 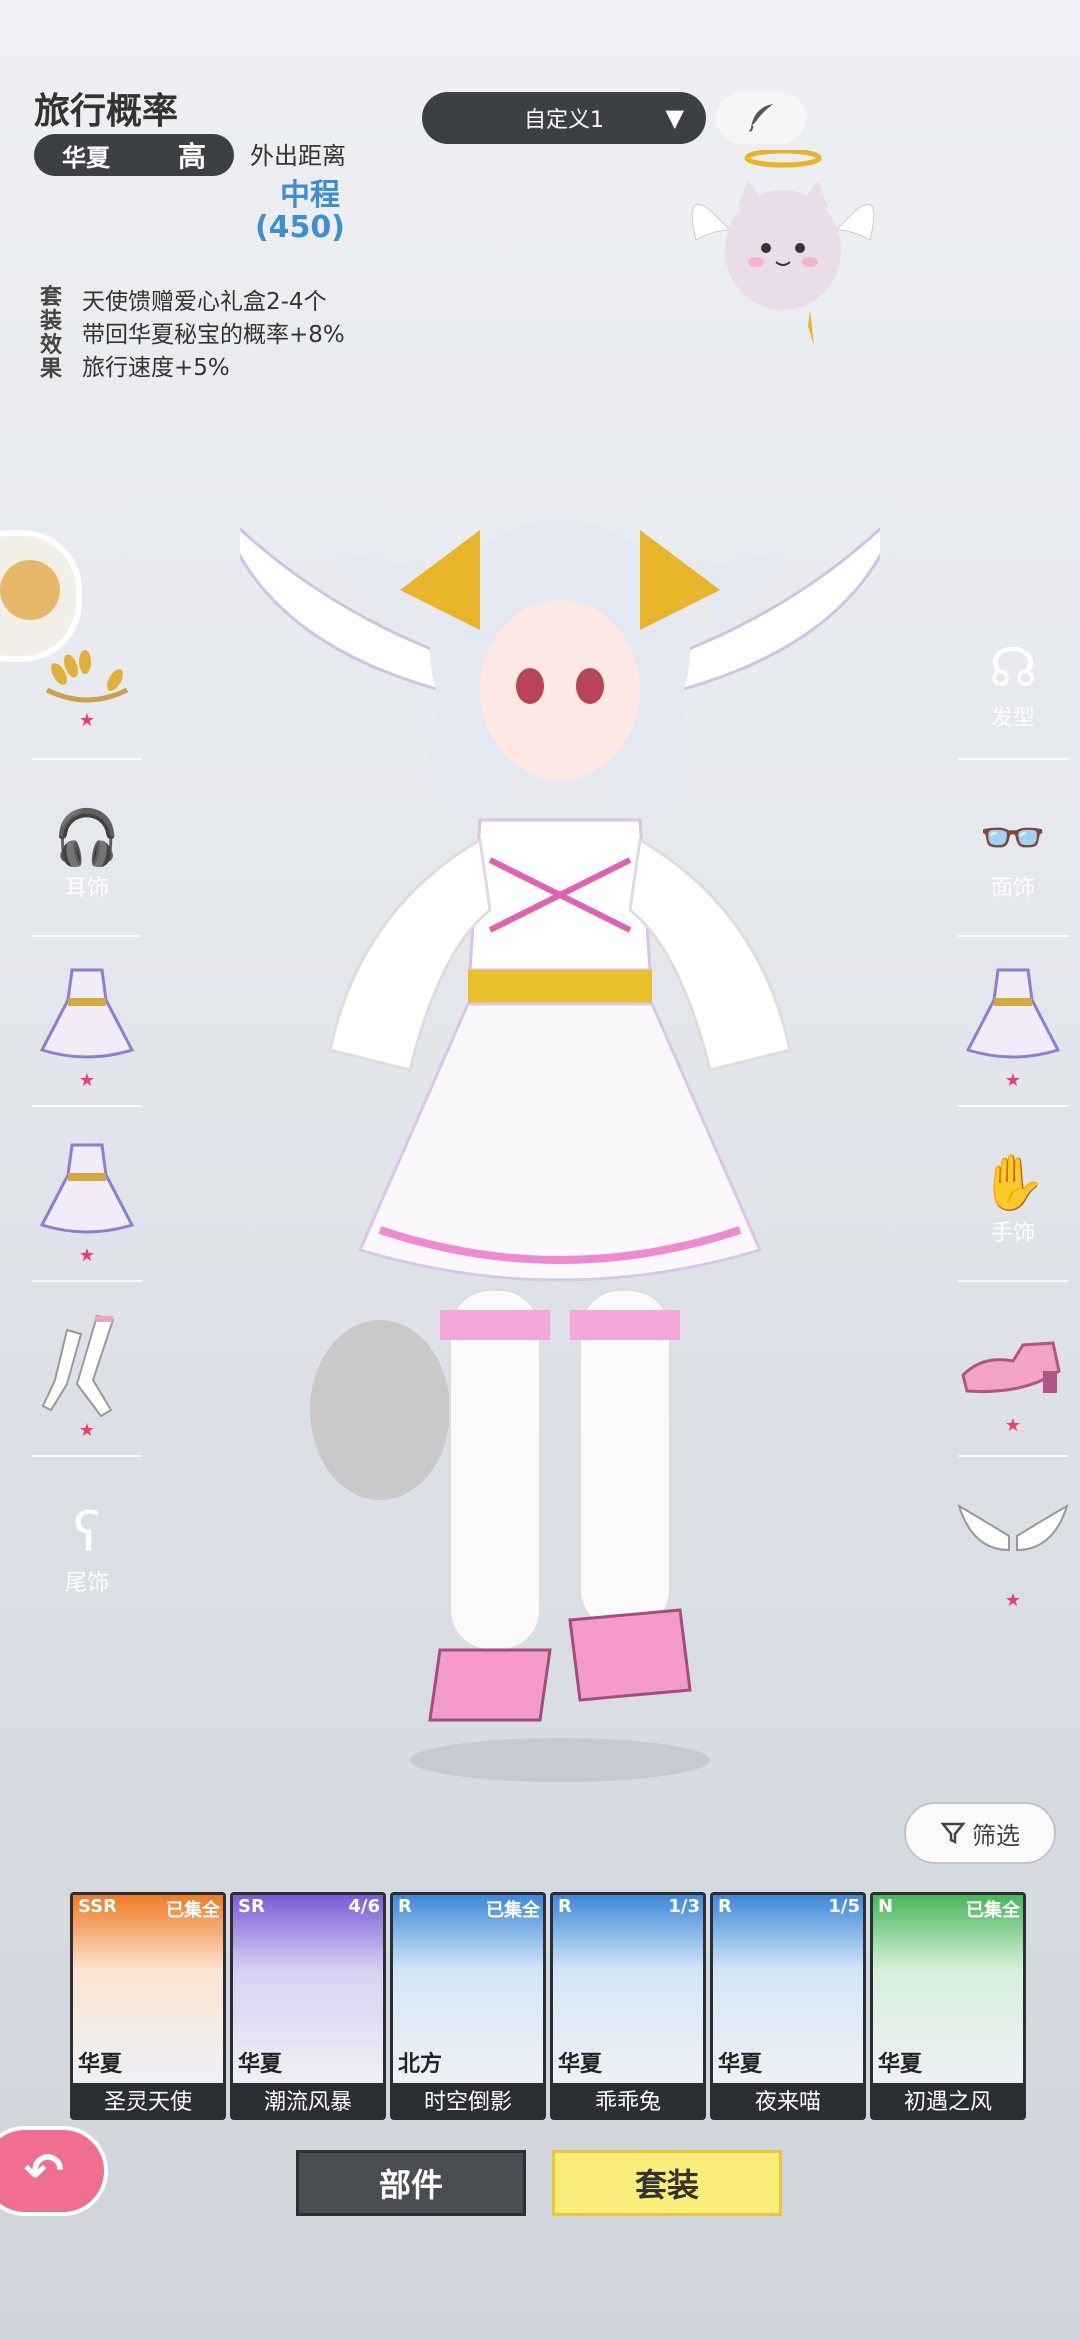 I want to click on slot-tail: ʕ 尾饰, so click(x=87, y=1550).